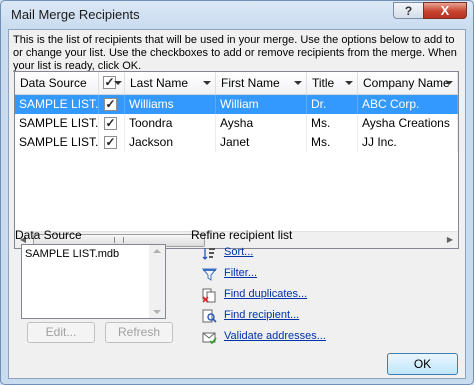 The image size is (474, 385). I want to click on vertical-scrollbar, so click(157, 281).